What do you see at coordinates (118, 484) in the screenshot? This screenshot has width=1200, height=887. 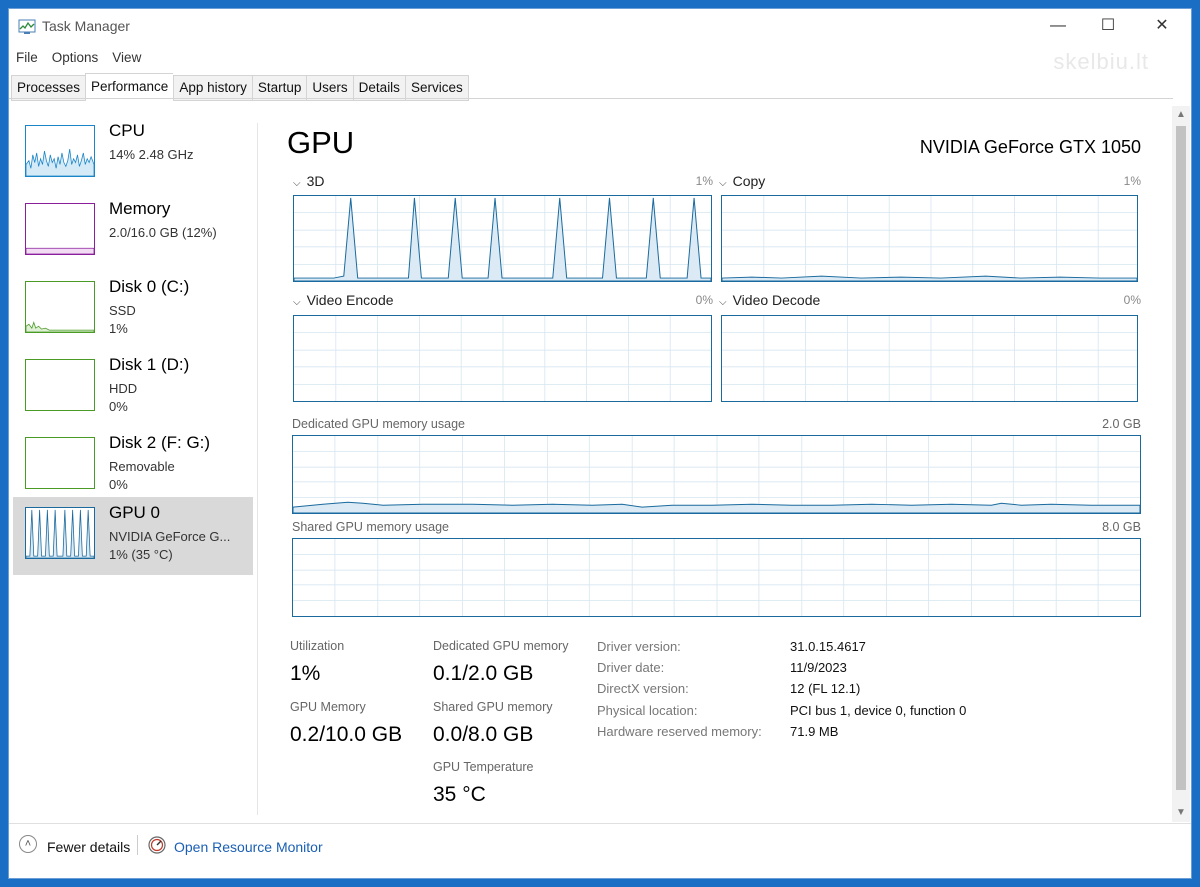 I see `sidebar-disk2-usage: 0%` at bounding box center [118, 484].